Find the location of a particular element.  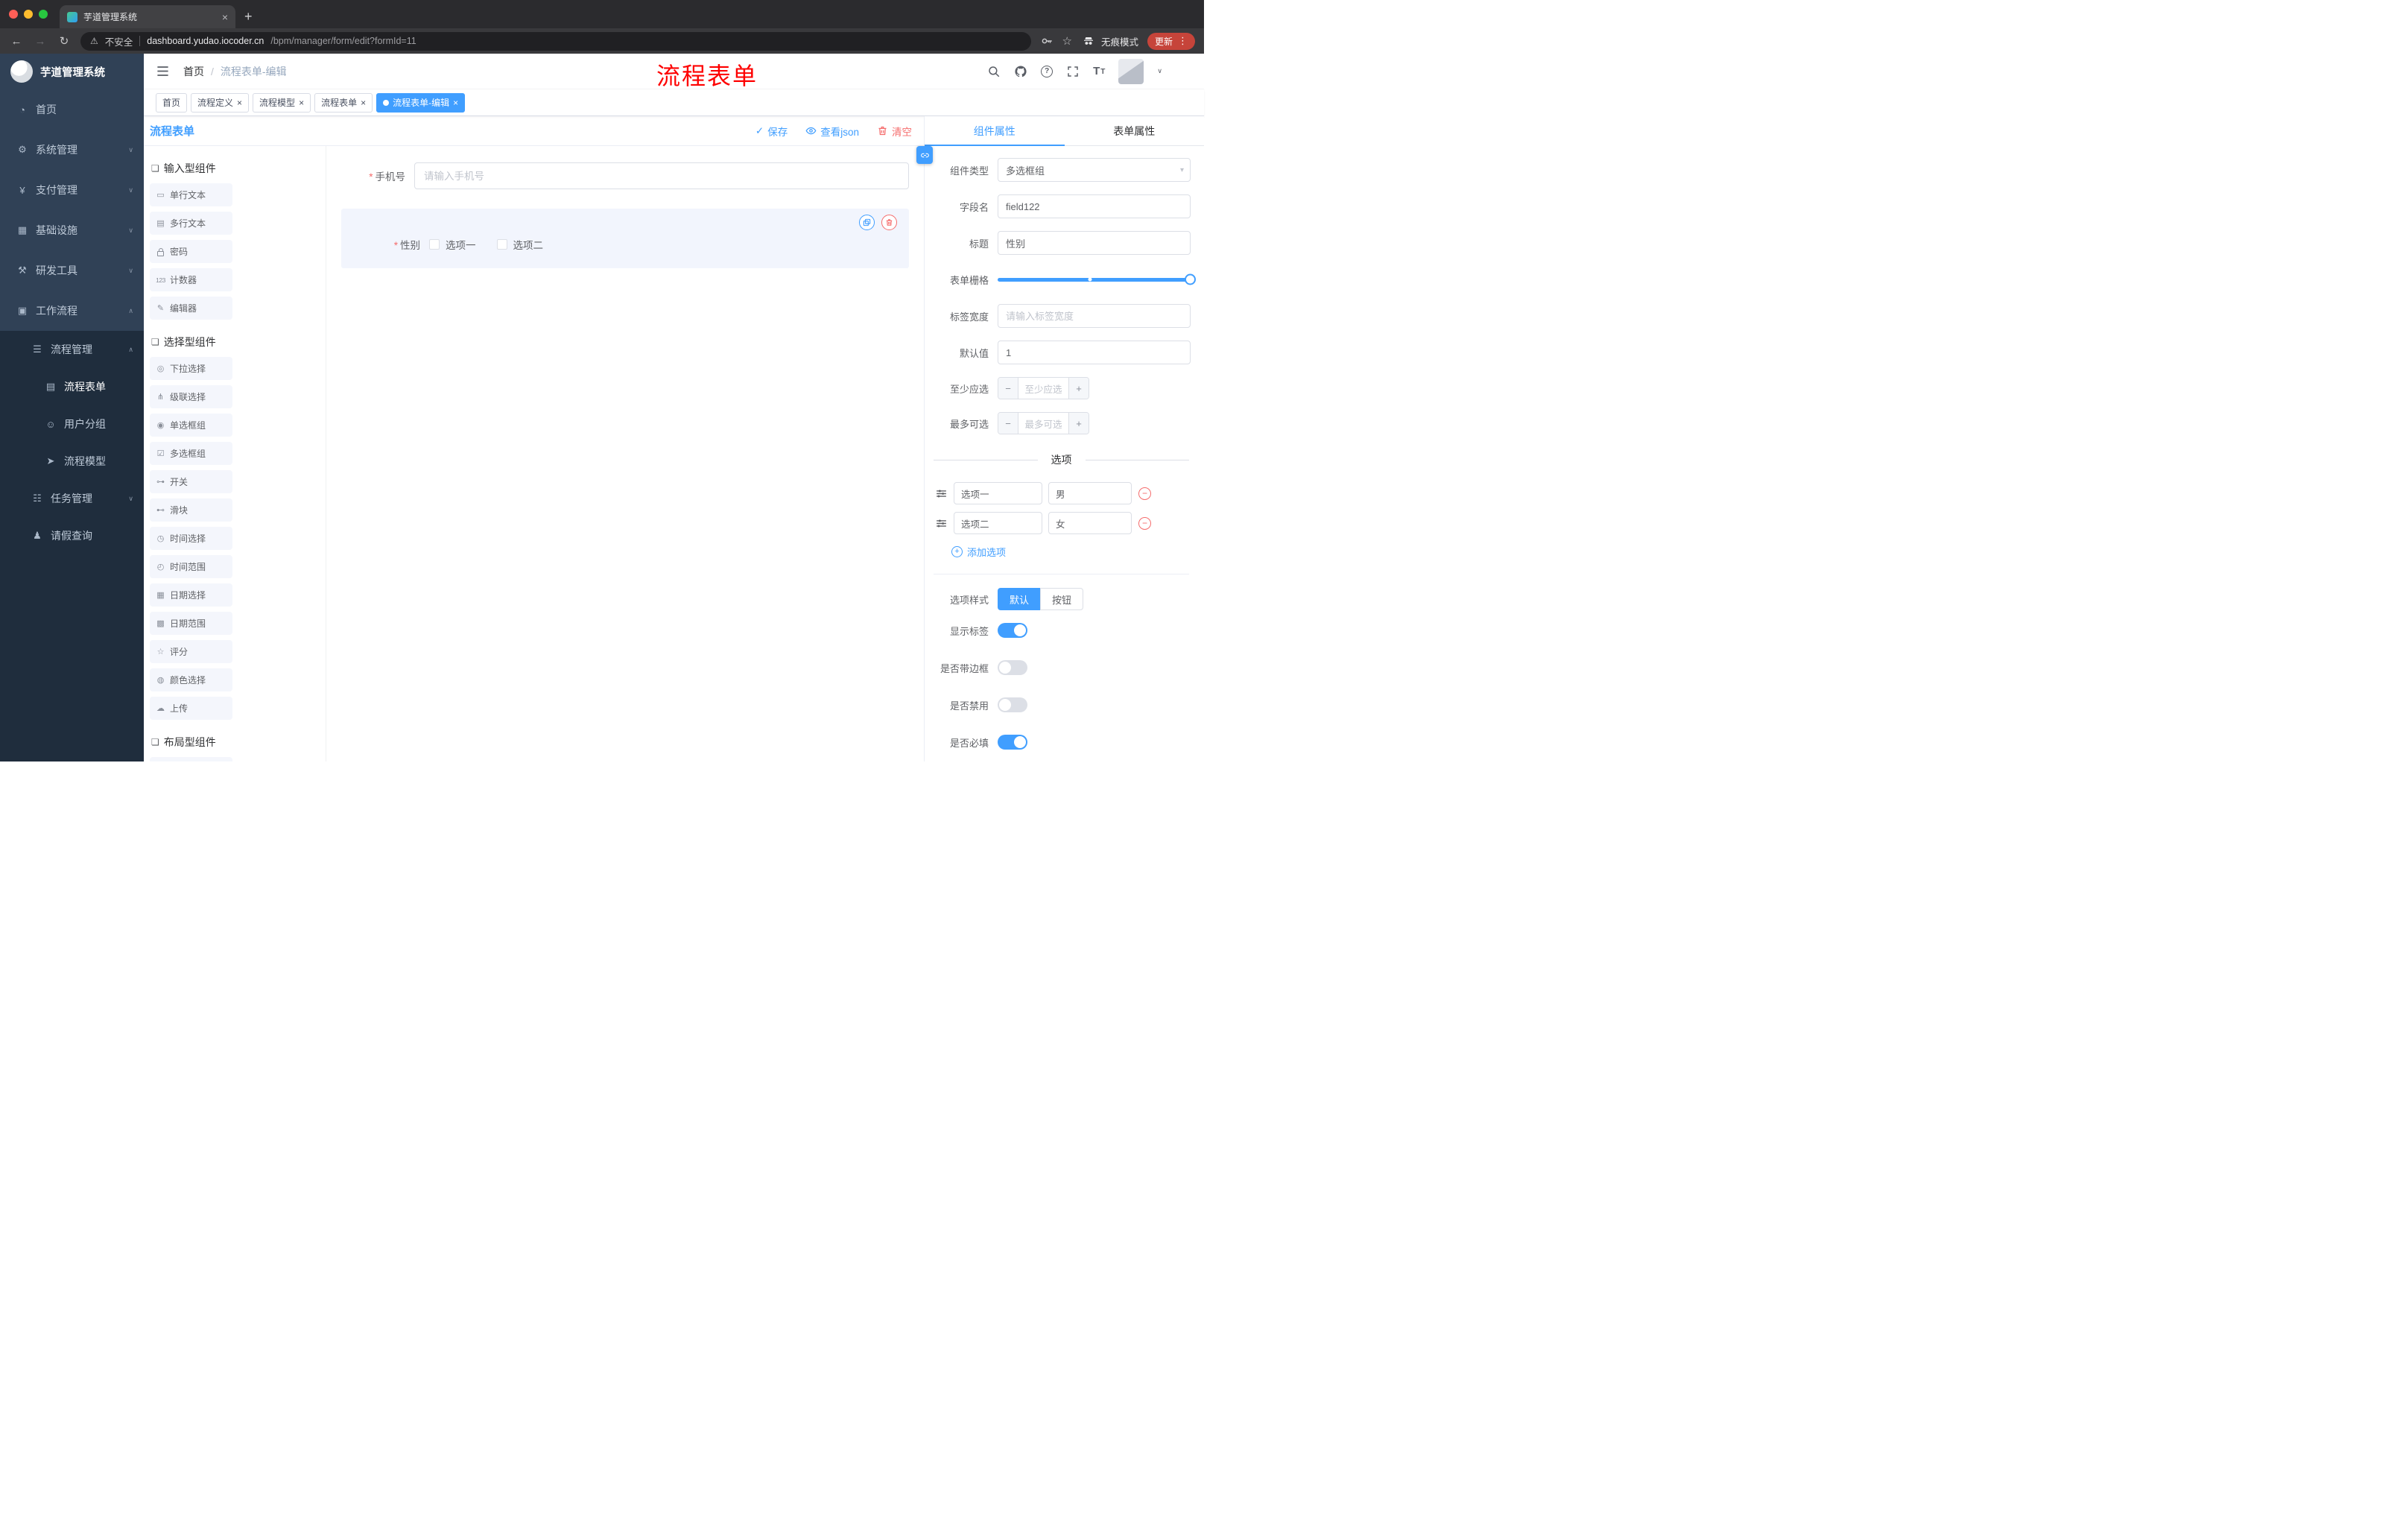

chip-upload: ☁ 上传 is located at coordinates (191, 708).